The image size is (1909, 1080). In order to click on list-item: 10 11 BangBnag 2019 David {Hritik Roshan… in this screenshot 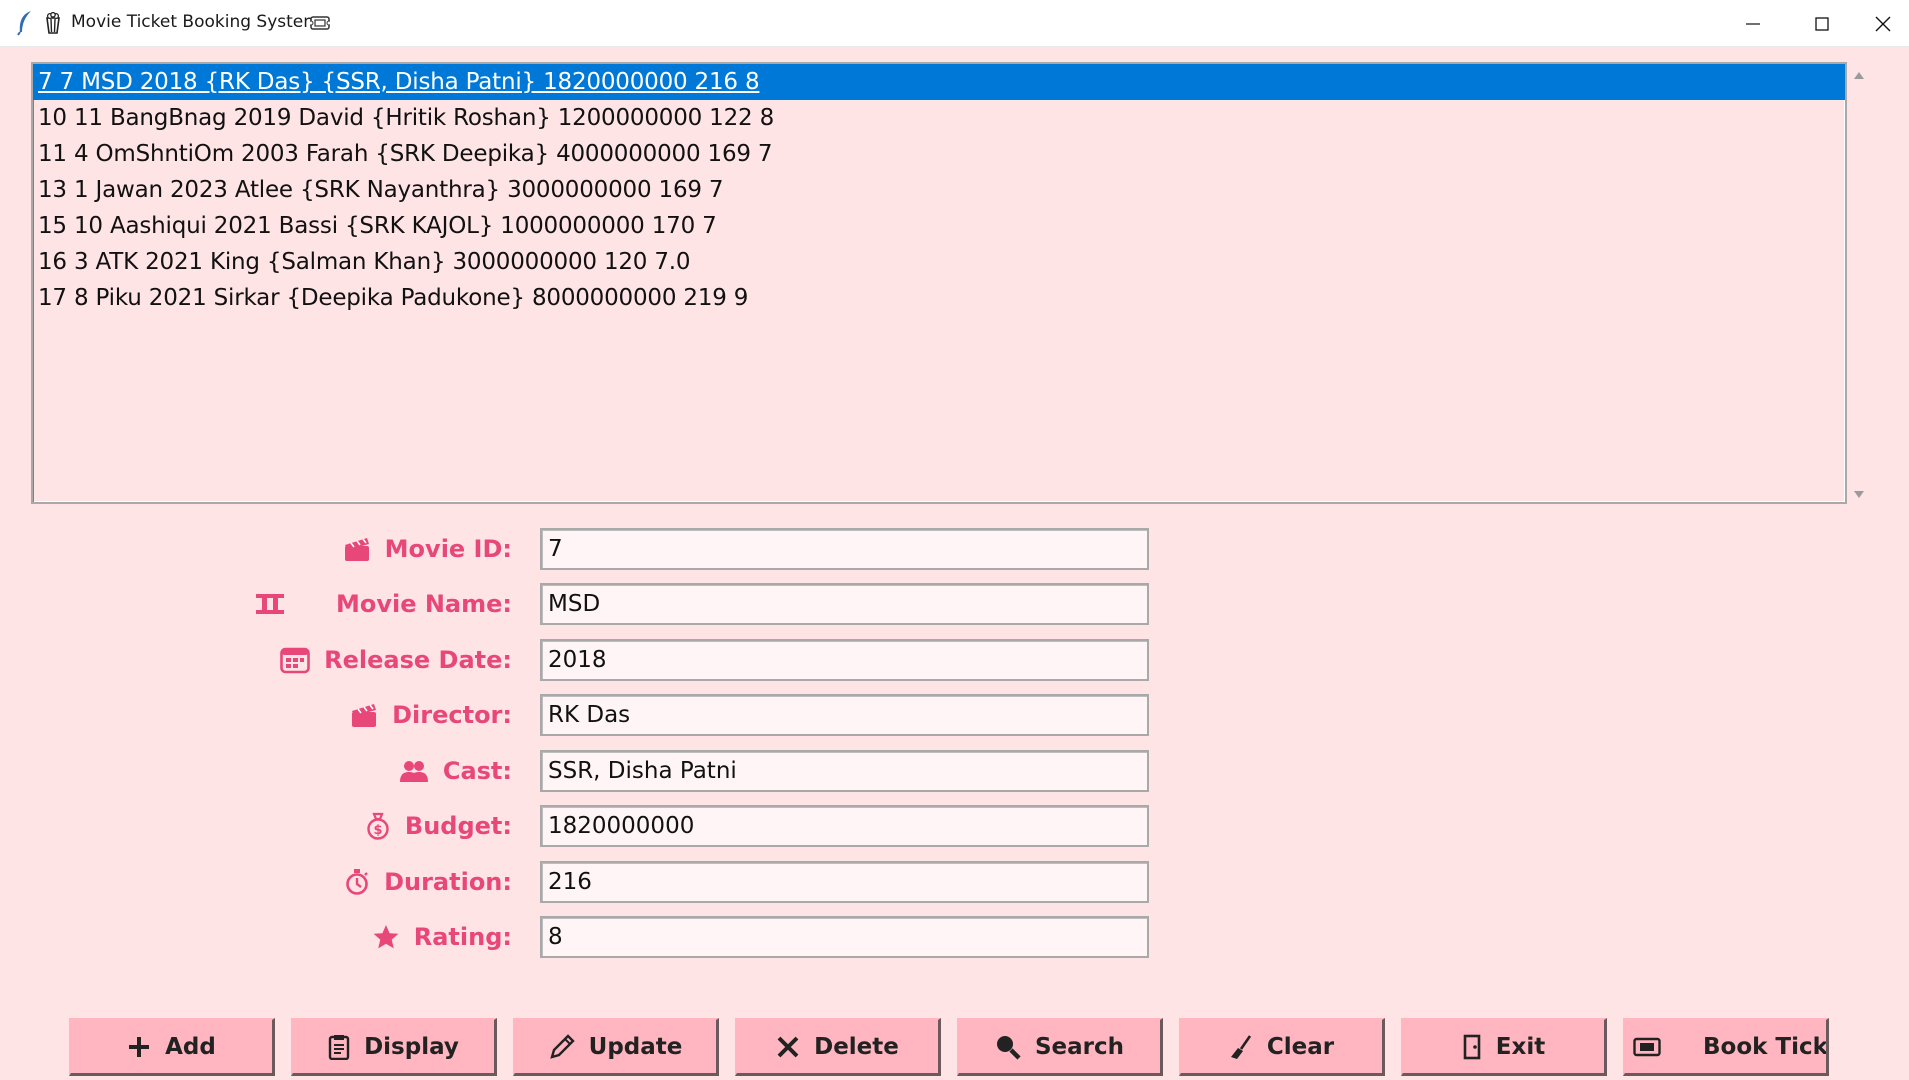, I will do `click(939, 118)`.